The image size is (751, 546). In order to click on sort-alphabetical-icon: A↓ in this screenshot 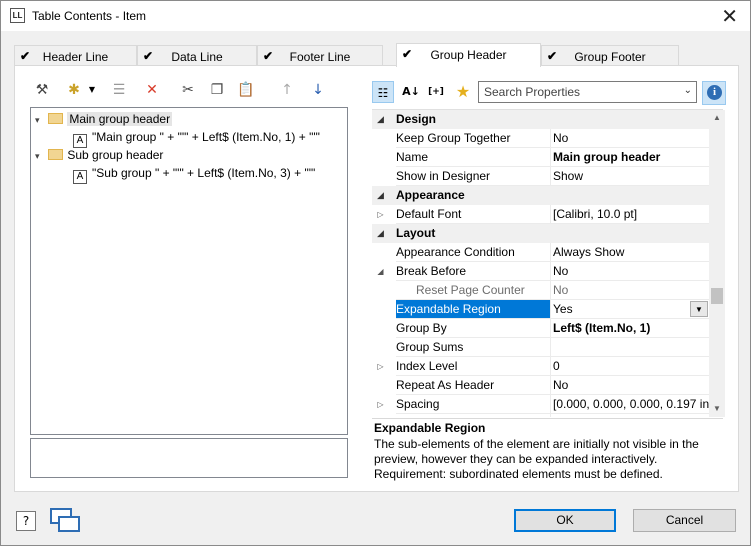, I will do `click(411, 92)`.